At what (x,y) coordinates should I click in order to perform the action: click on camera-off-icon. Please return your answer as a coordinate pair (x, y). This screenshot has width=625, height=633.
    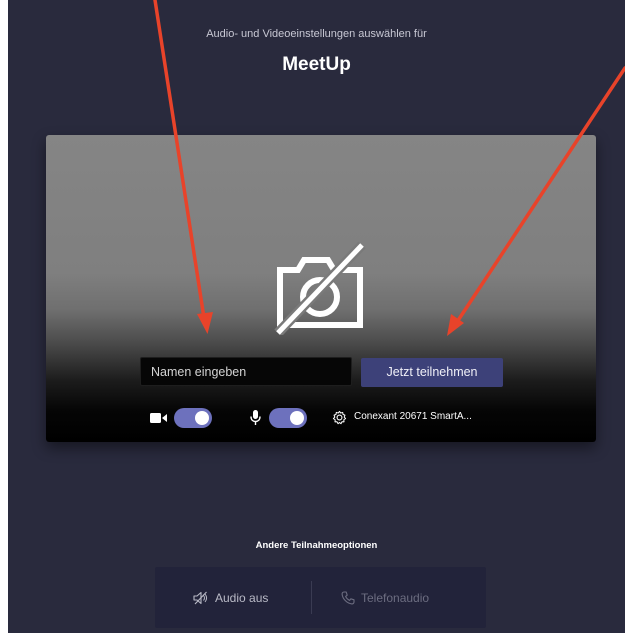
    Looking at the image, I should click on (320, 288).